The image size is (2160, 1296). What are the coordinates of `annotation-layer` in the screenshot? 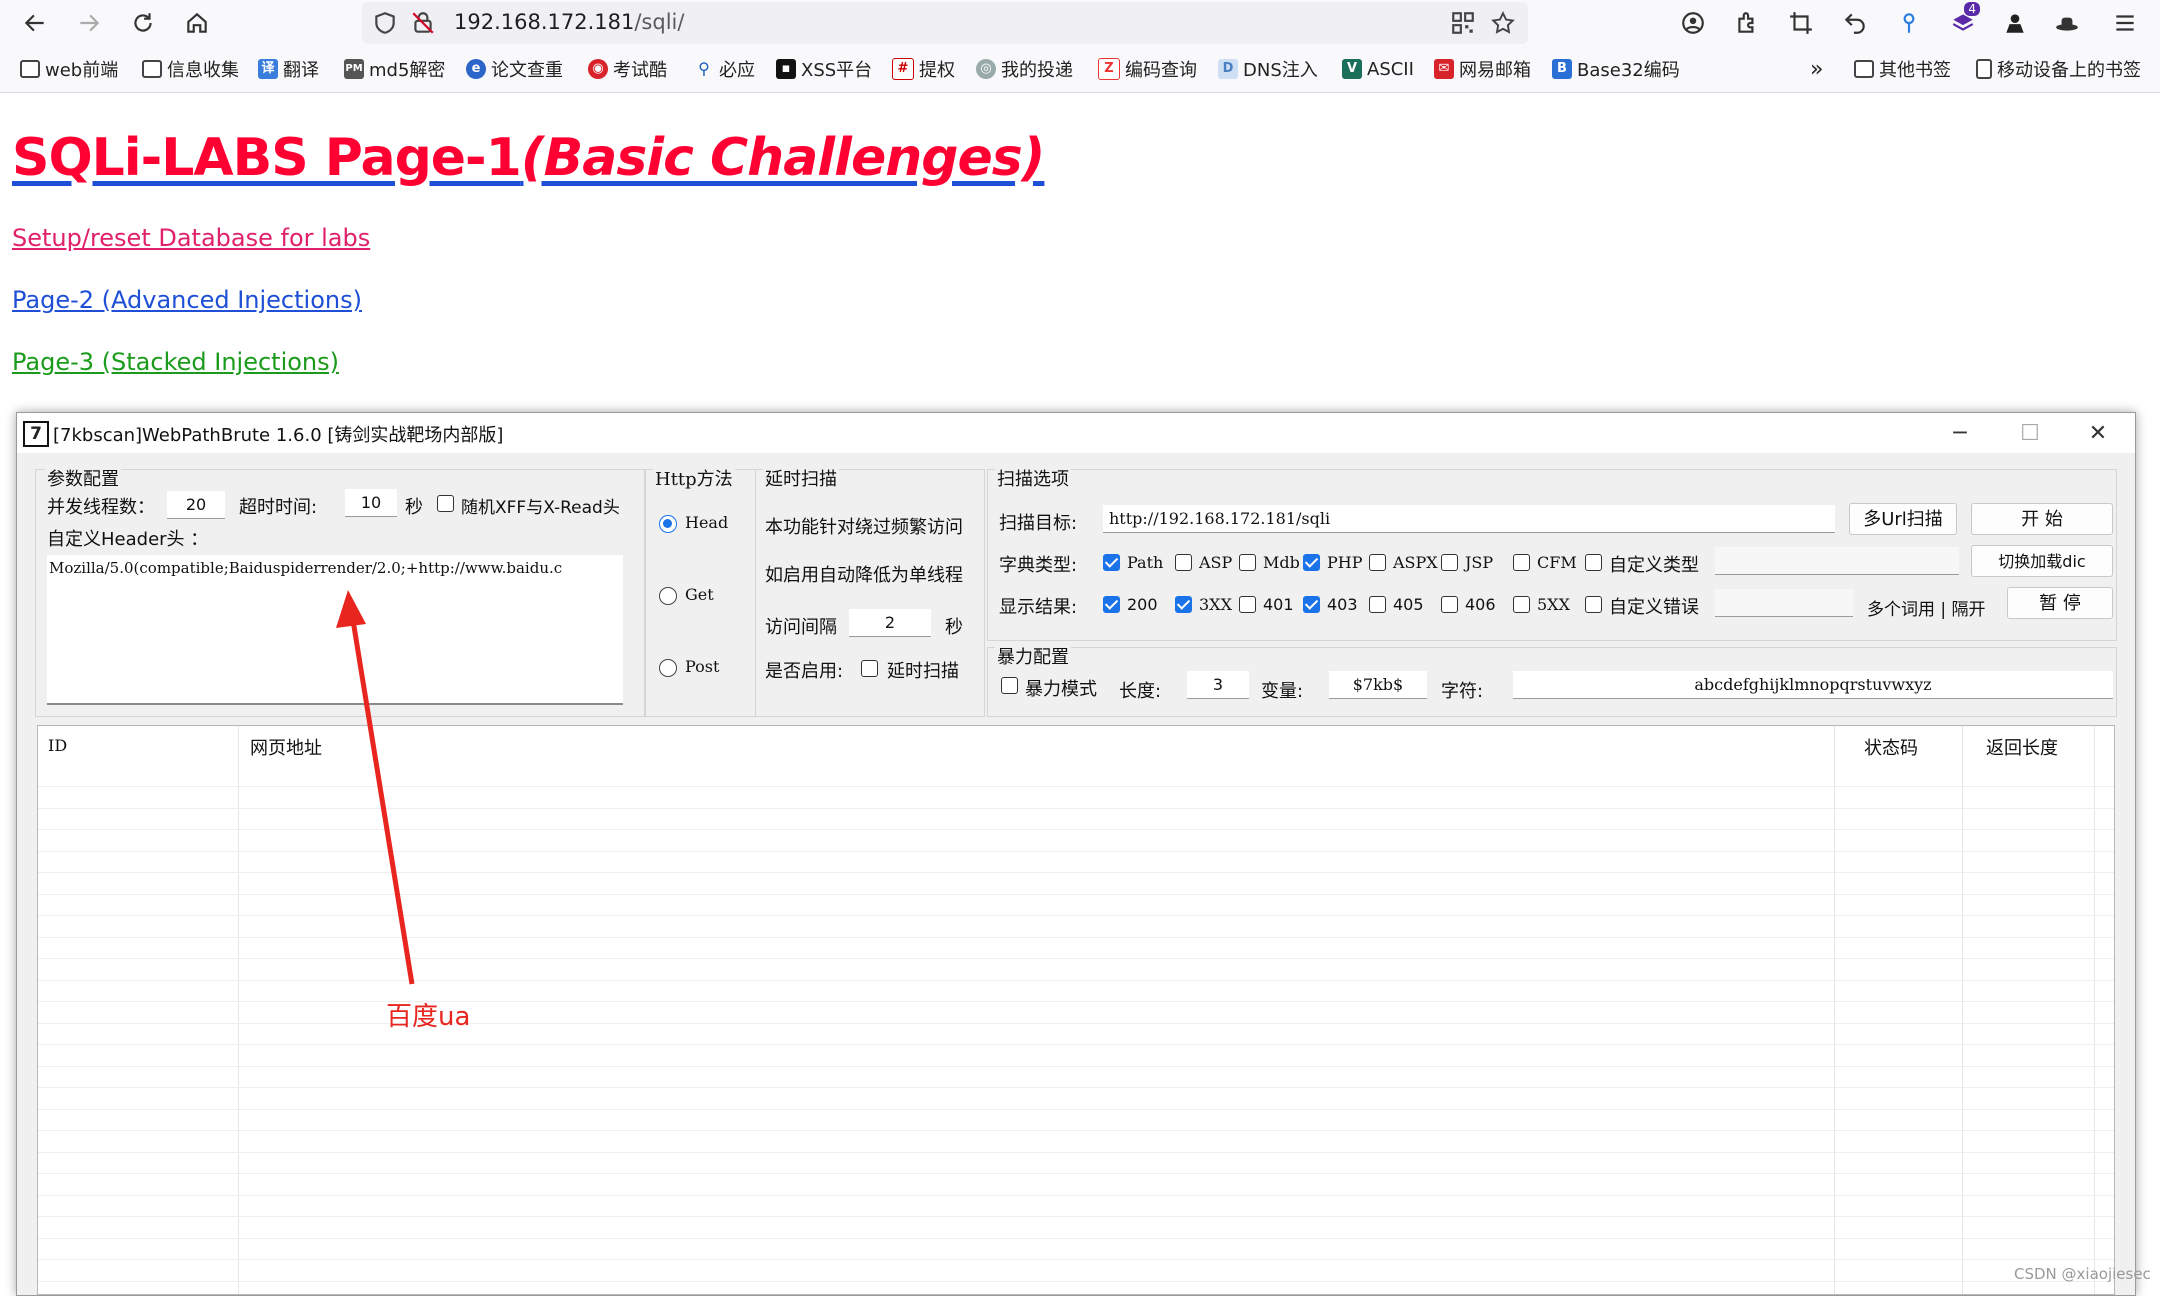 It's located at (375, 787).